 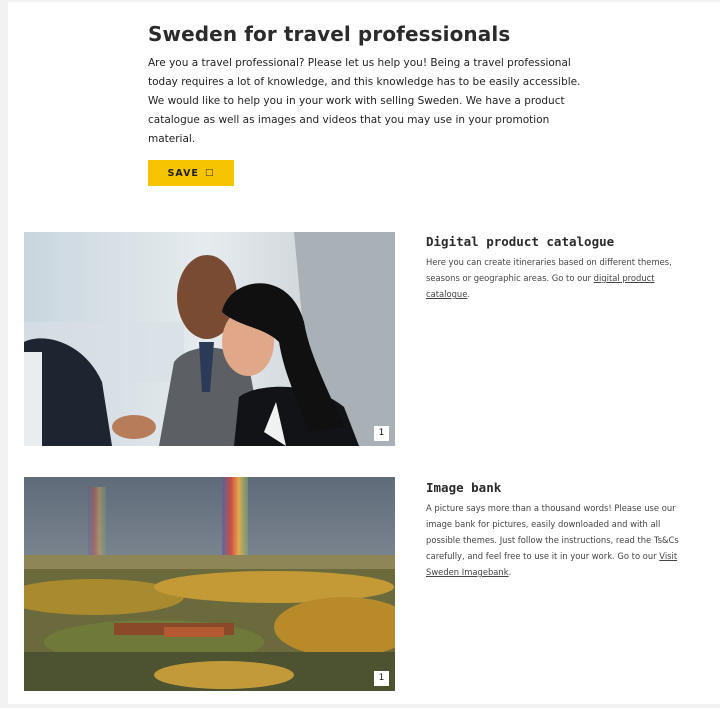 I want to click on save-button: SAVE □, so click(x=191, y=173).